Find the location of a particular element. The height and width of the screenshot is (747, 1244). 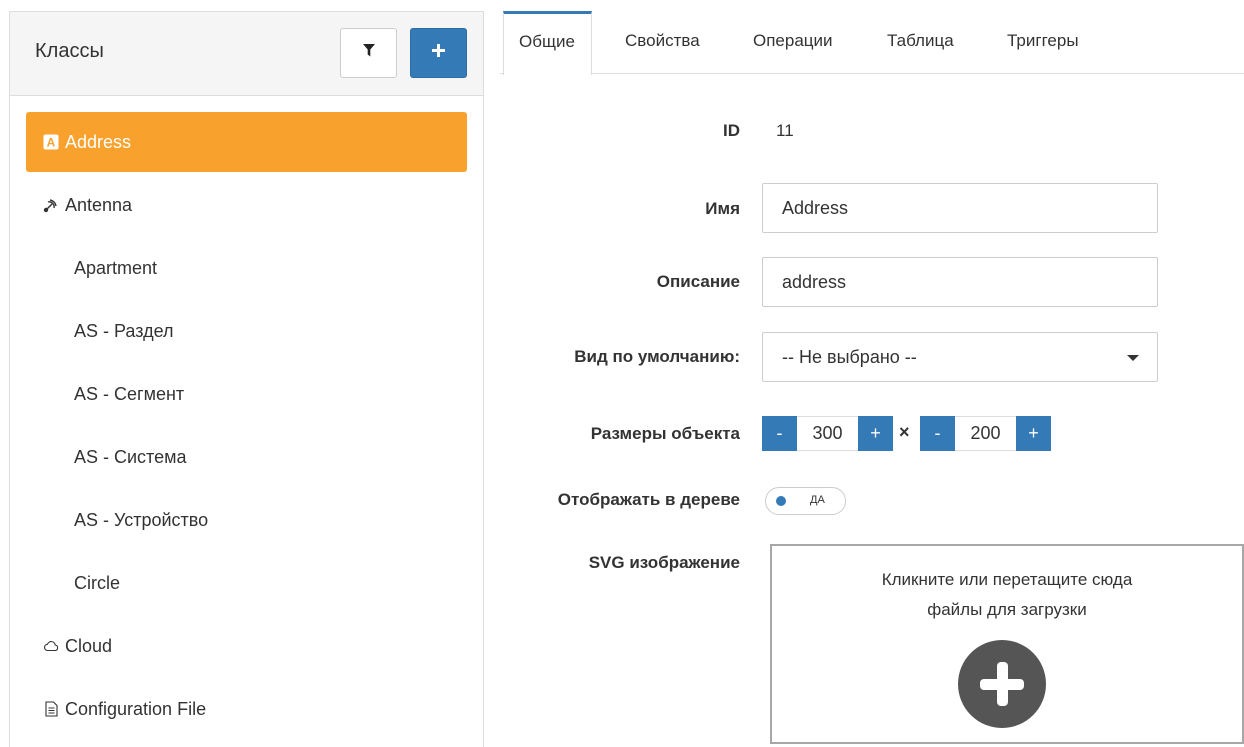

class-item-cloud: Cloud is located at coordinates (246, 646).